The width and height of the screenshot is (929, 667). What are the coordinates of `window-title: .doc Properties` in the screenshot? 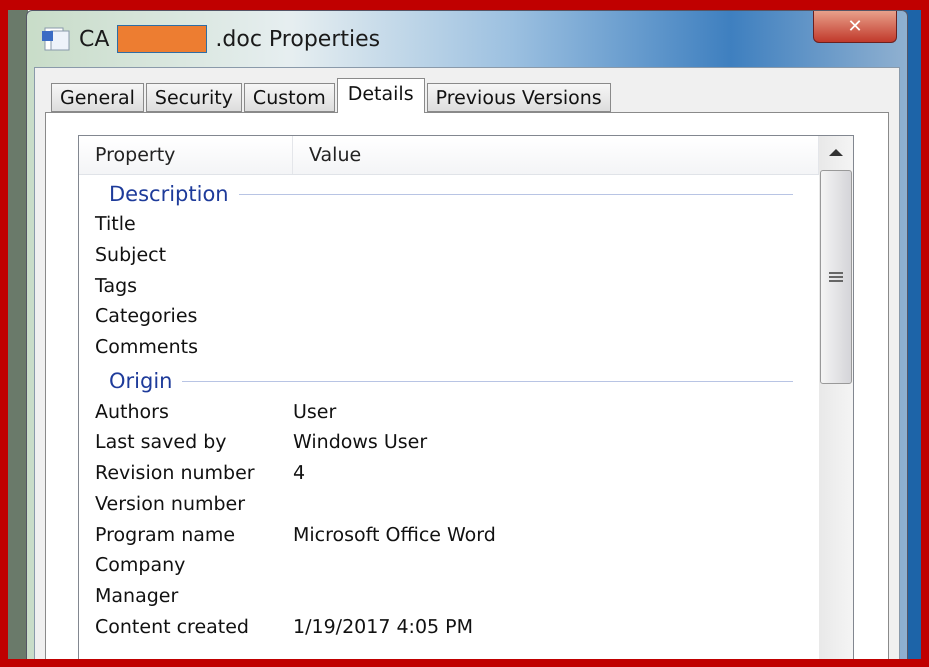 It's located at (297, 39).